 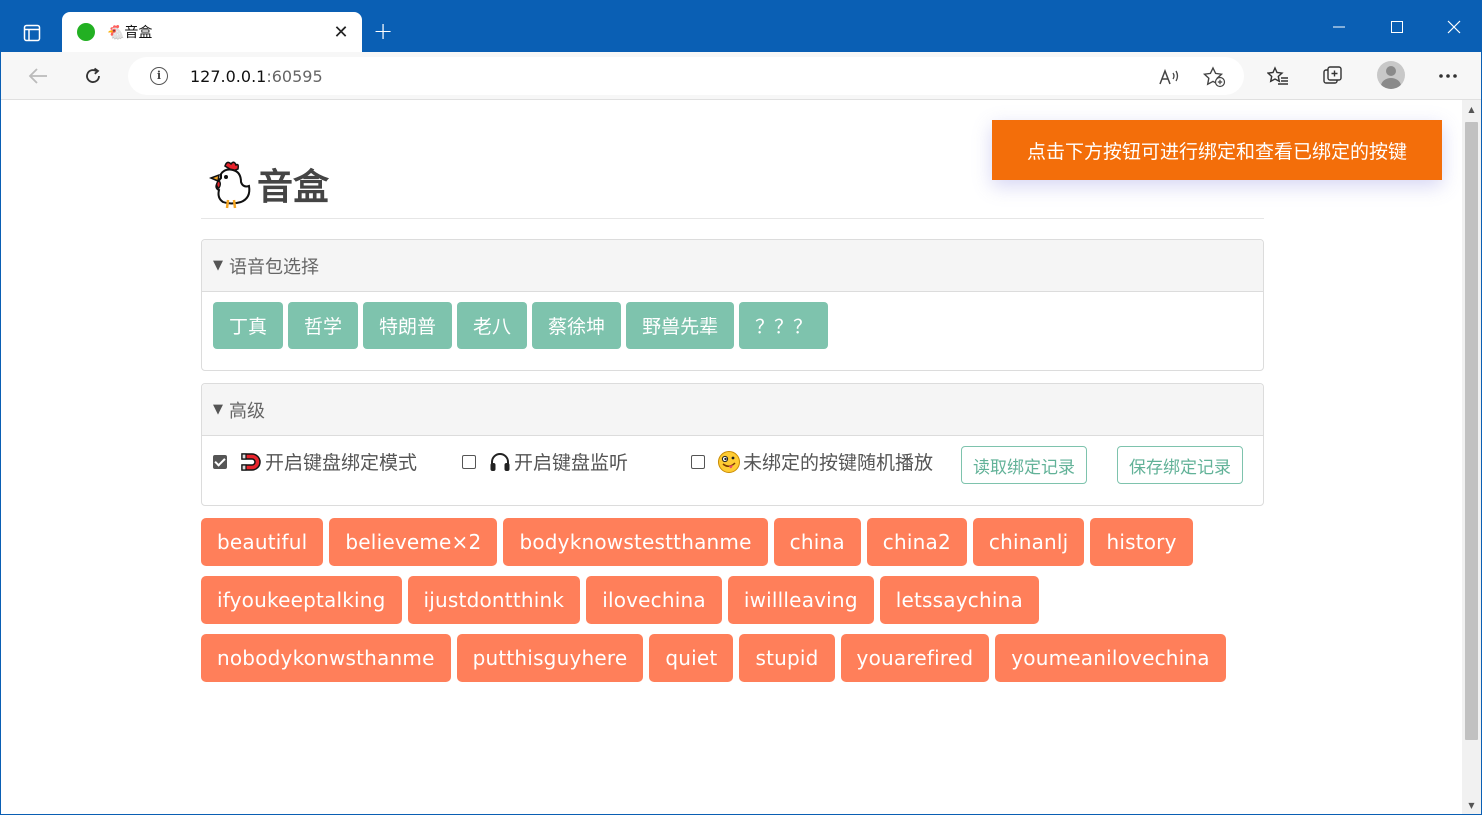 I want to click on sound-button: china, so click(x=817, y=542).